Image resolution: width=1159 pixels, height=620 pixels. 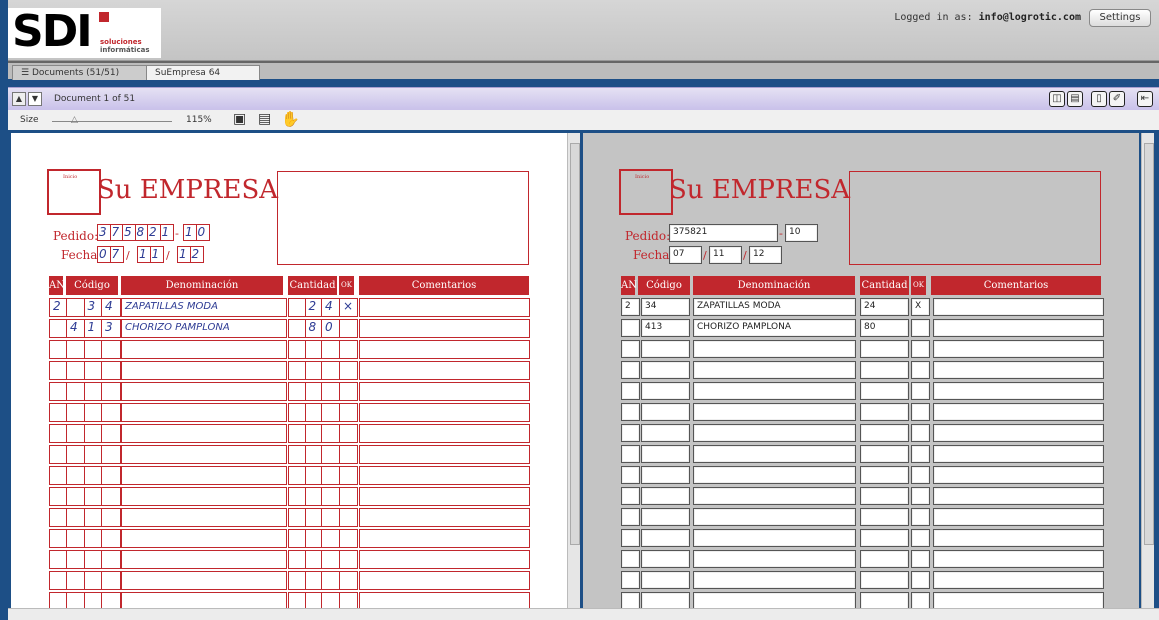 I want to click on attachment-icon: ✐, so click(x=1117, y=99).